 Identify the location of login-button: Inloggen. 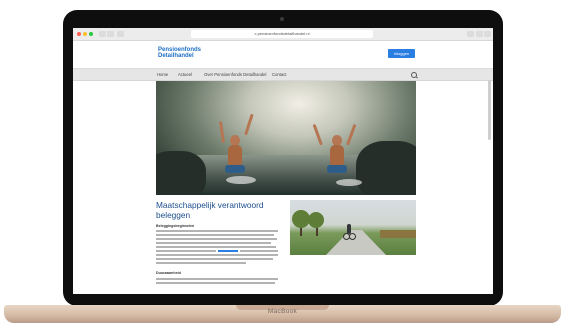
(401, 53).